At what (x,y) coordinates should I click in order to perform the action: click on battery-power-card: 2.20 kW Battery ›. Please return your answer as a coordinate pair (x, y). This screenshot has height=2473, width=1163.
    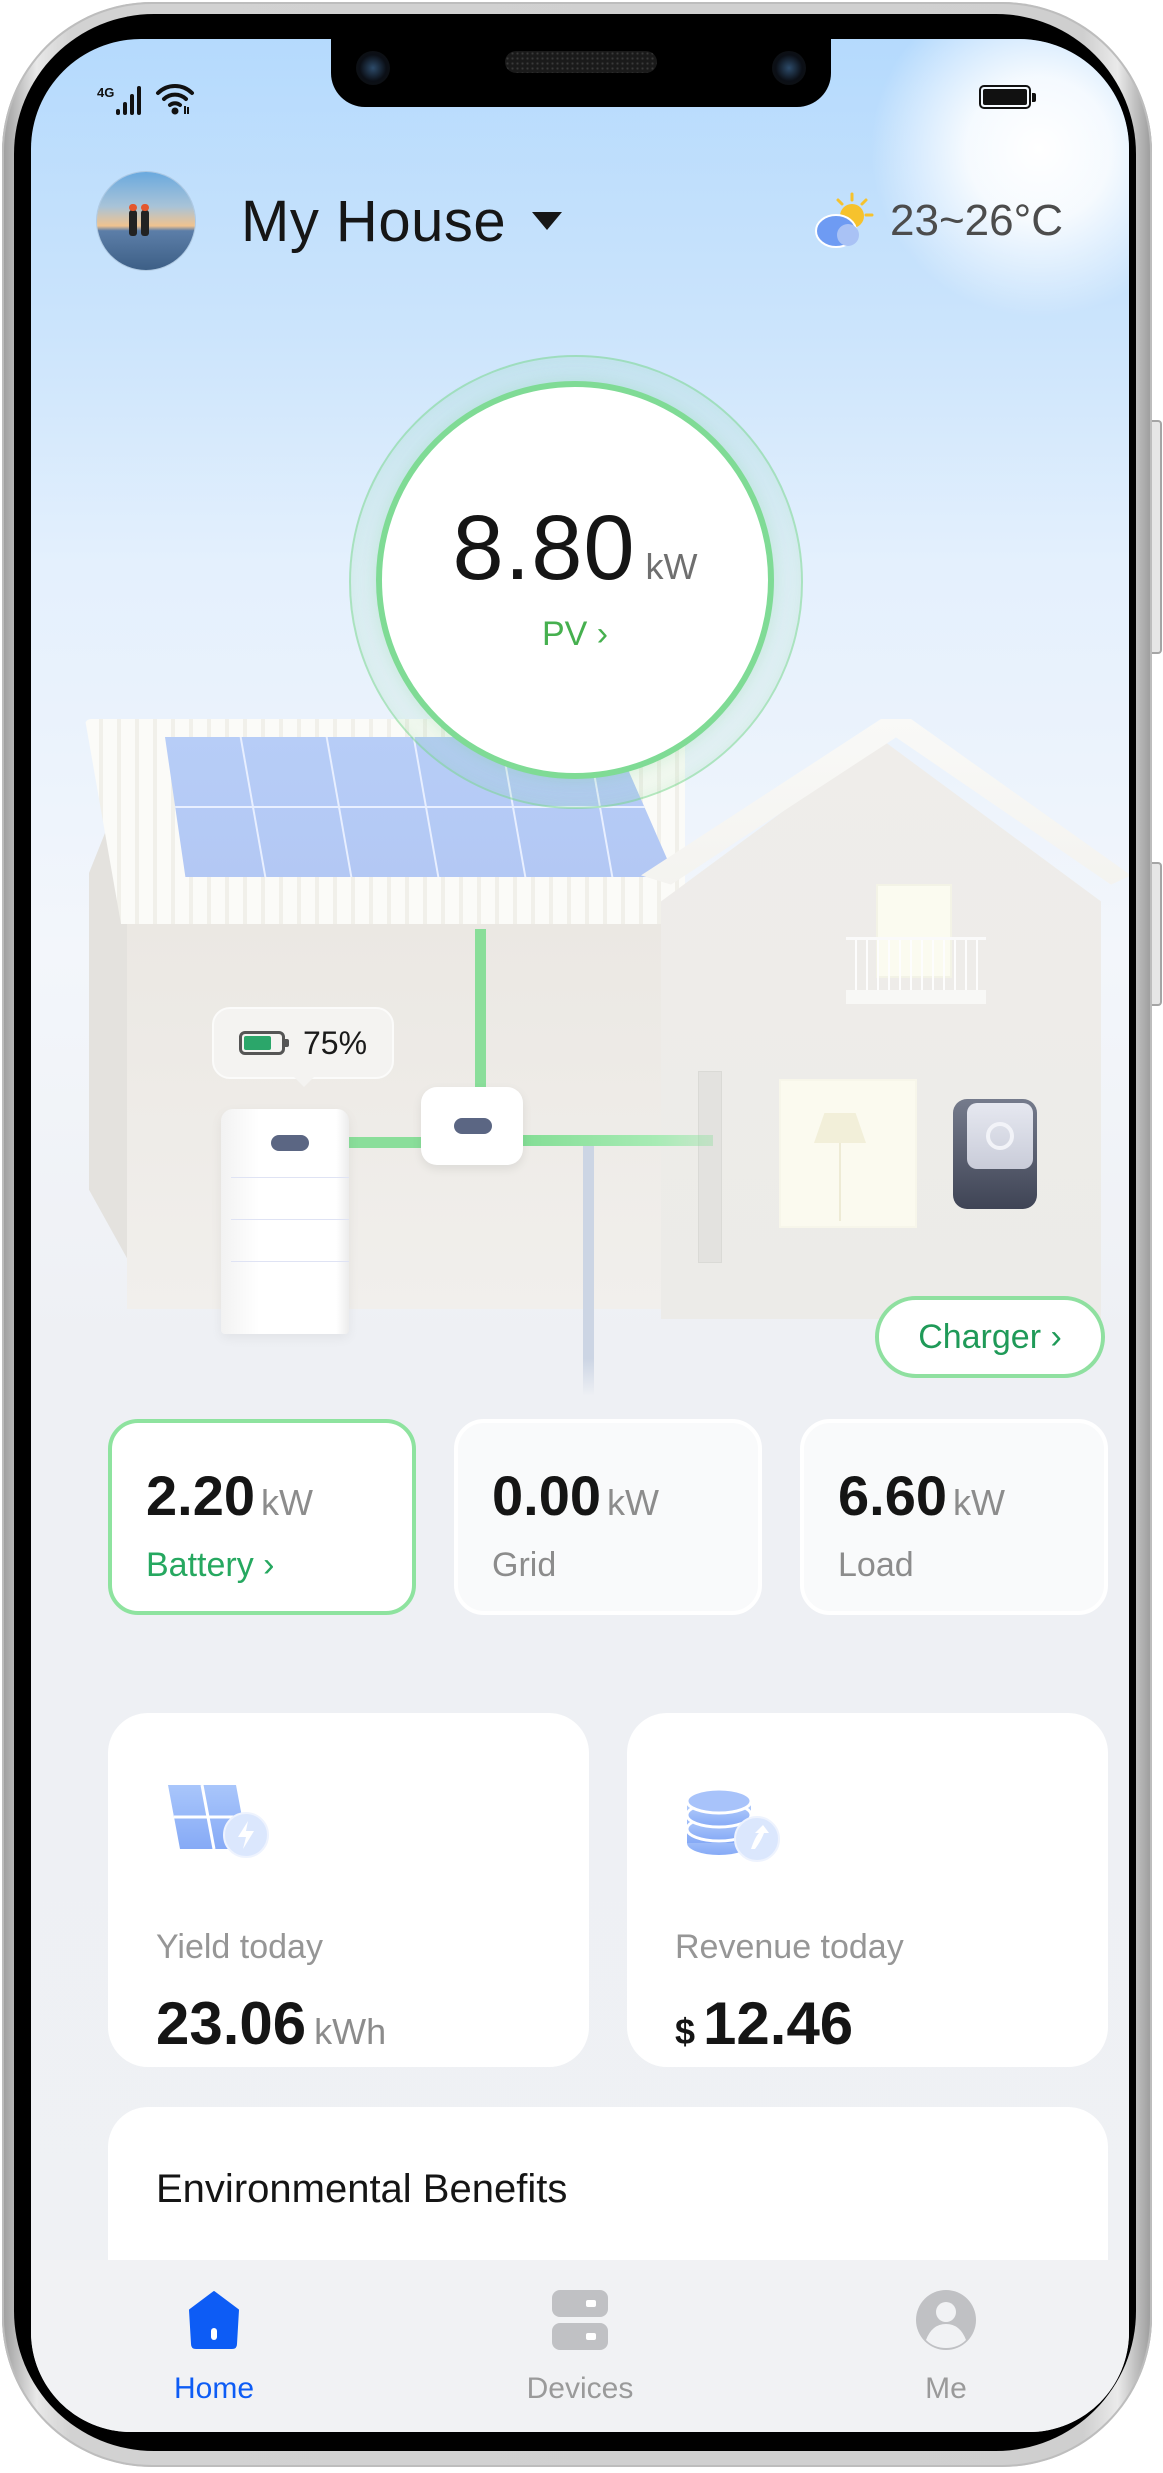
    Looking at the image, I should click on (262, 1517).